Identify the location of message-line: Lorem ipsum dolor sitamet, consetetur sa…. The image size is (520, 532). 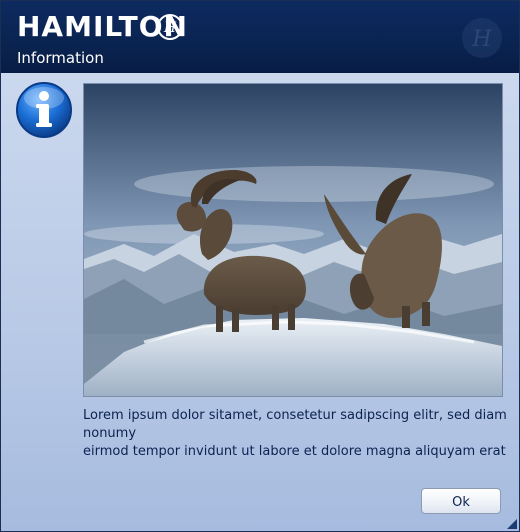
(295, 415).